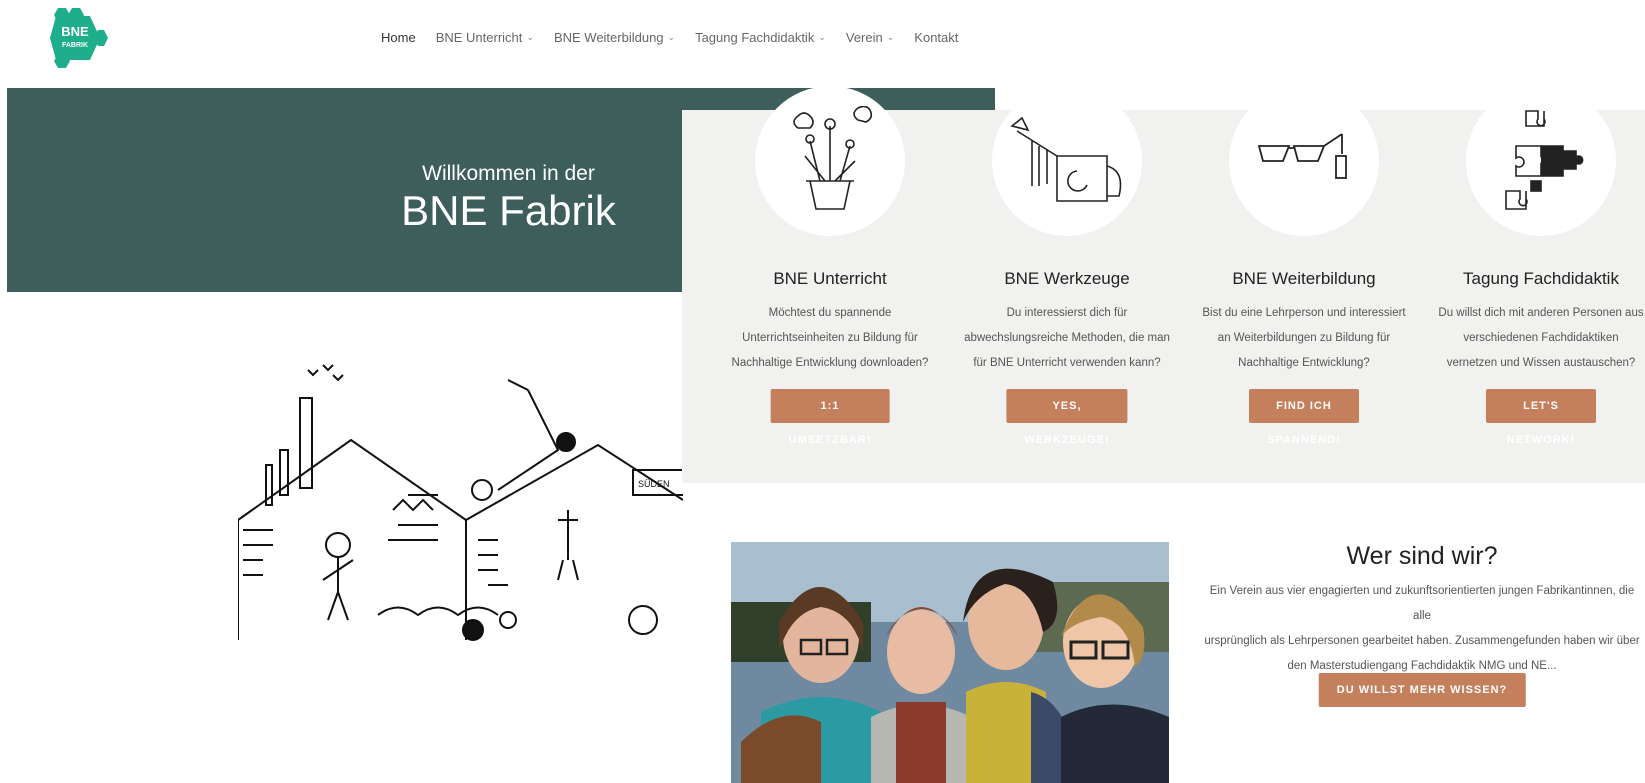 The image size is (1645, 783). I want to click on nav-item-bne-unterricht: BNE Unterricht ⌄, so click(485, 37).